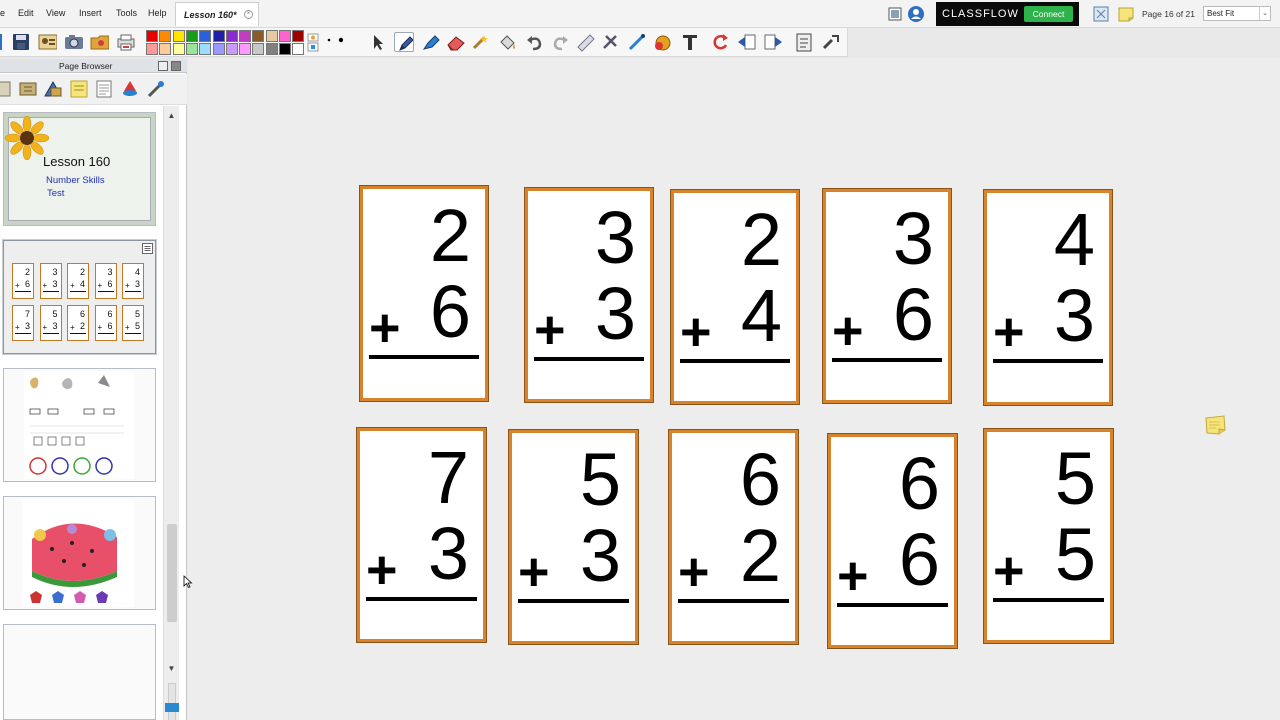  I want to click on ruler-icon, so click(585, 42).